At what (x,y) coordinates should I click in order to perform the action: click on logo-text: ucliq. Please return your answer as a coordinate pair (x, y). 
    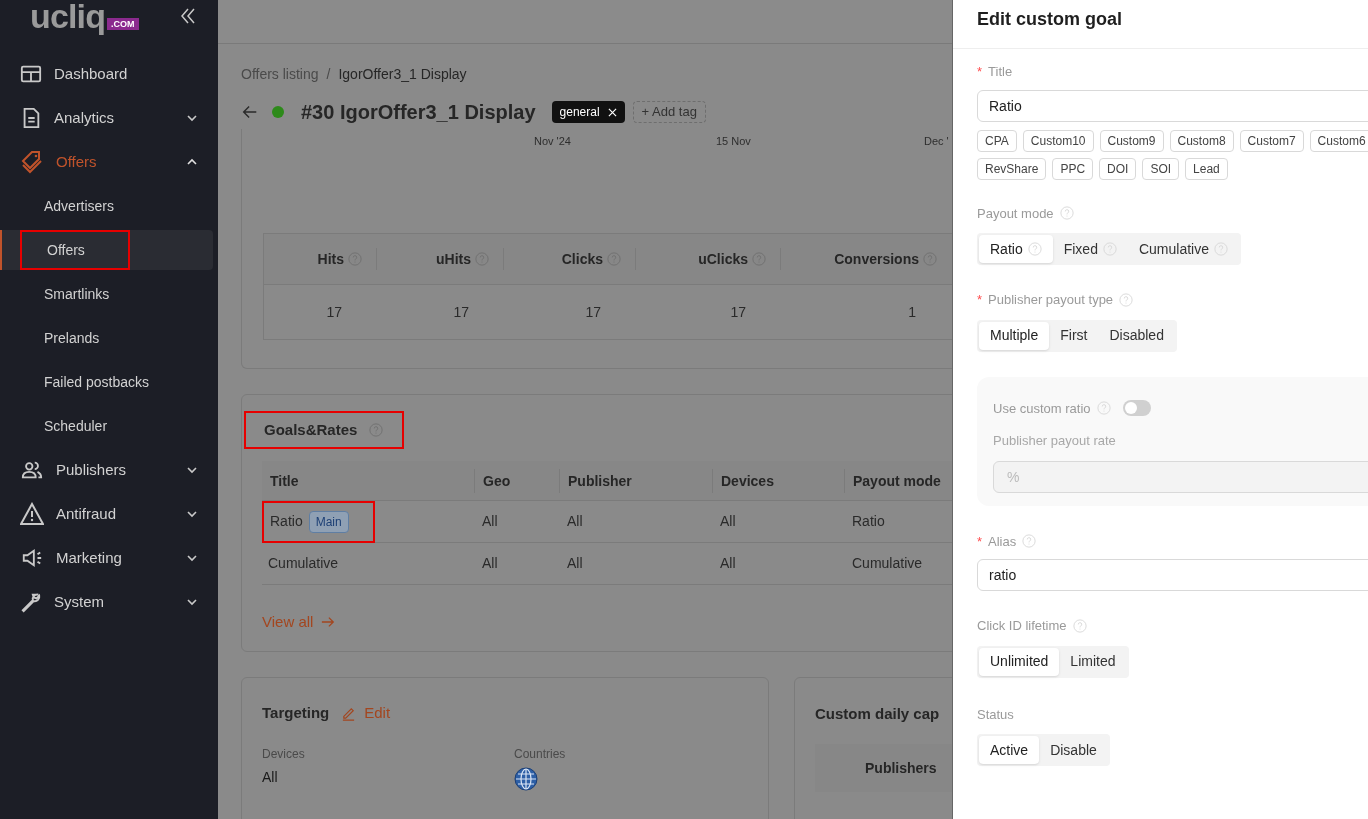
    Looking at the image, I should click on (68, 16).